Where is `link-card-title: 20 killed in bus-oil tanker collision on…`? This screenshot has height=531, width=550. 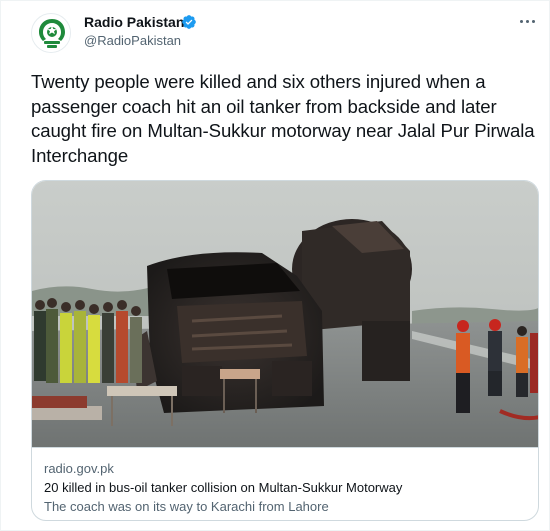 link-card-title: 20 killed in bus-oil tanker collision on… is located at coordinates (223, 487).